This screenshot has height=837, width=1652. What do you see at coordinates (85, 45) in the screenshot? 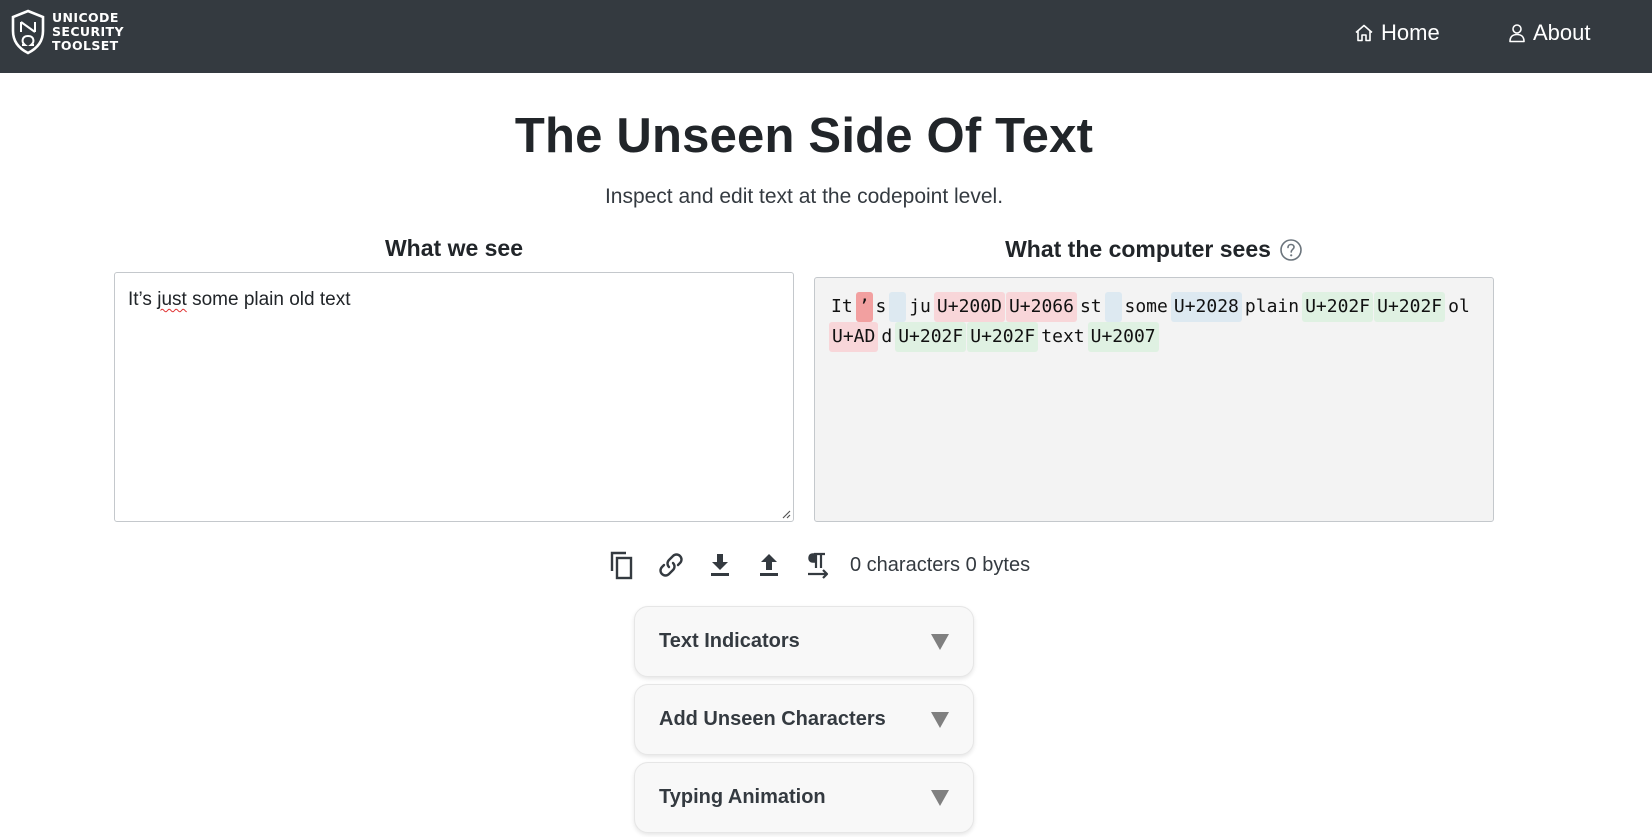
I see `brand-line: TOOLSET` at bounding box center [85, 45].